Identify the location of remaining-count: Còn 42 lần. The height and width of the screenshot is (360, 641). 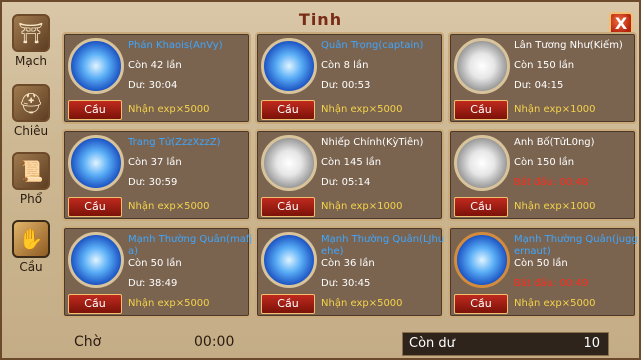
(155, 65).